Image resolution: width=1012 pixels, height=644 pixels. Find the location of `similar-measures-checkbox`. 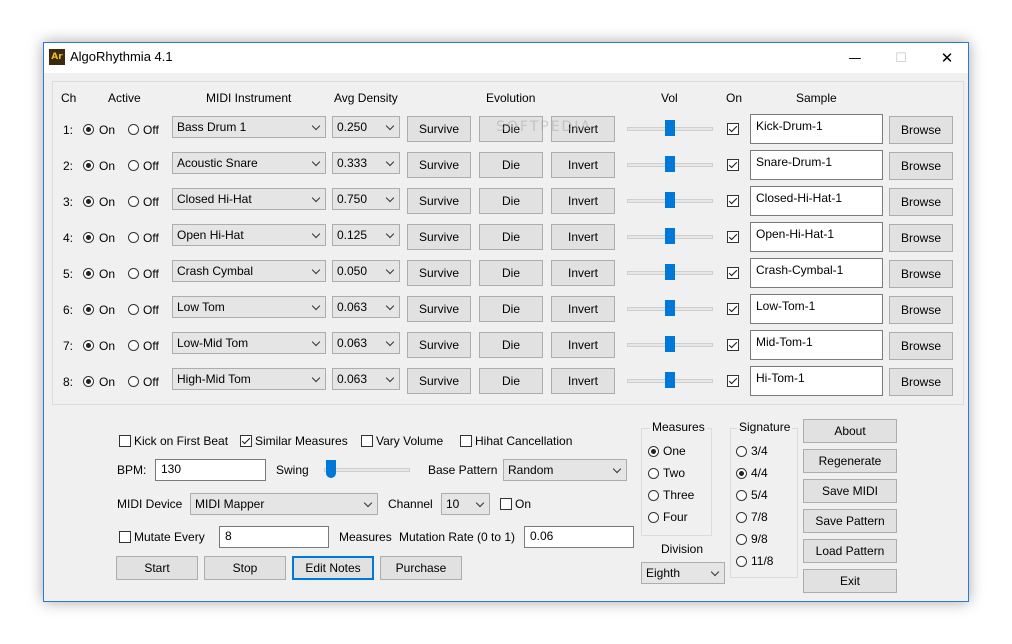

similar-measures-checkbox is located at coordinates (246, 441).